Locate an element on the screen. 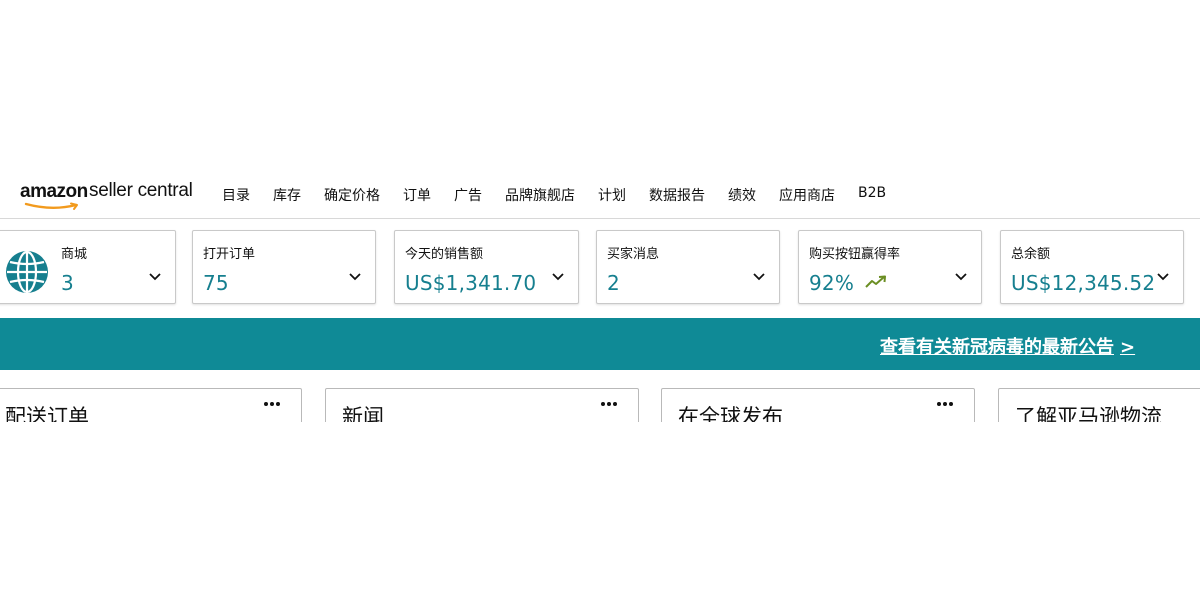 This screenshot has height=600, width=1200. announcement-banner: 查看有关新冠病毒的最新公告 > is located at coordinates (600, 344).